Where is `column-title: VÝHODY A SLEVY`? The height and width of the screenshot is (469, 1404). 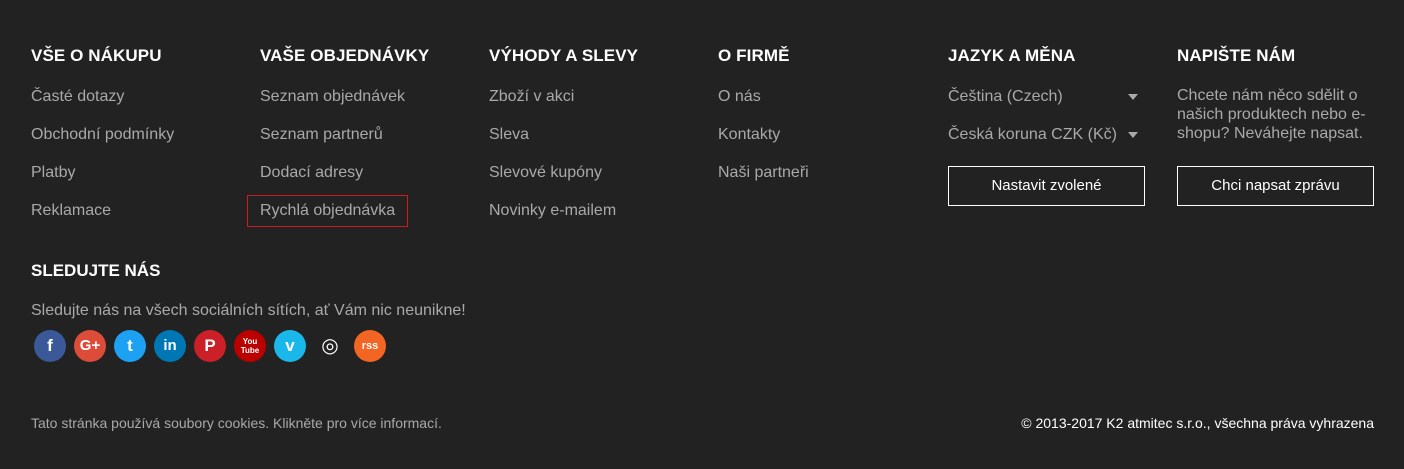 column-title: VÝHODY A SLEVY is located at coordinates (564, 55).